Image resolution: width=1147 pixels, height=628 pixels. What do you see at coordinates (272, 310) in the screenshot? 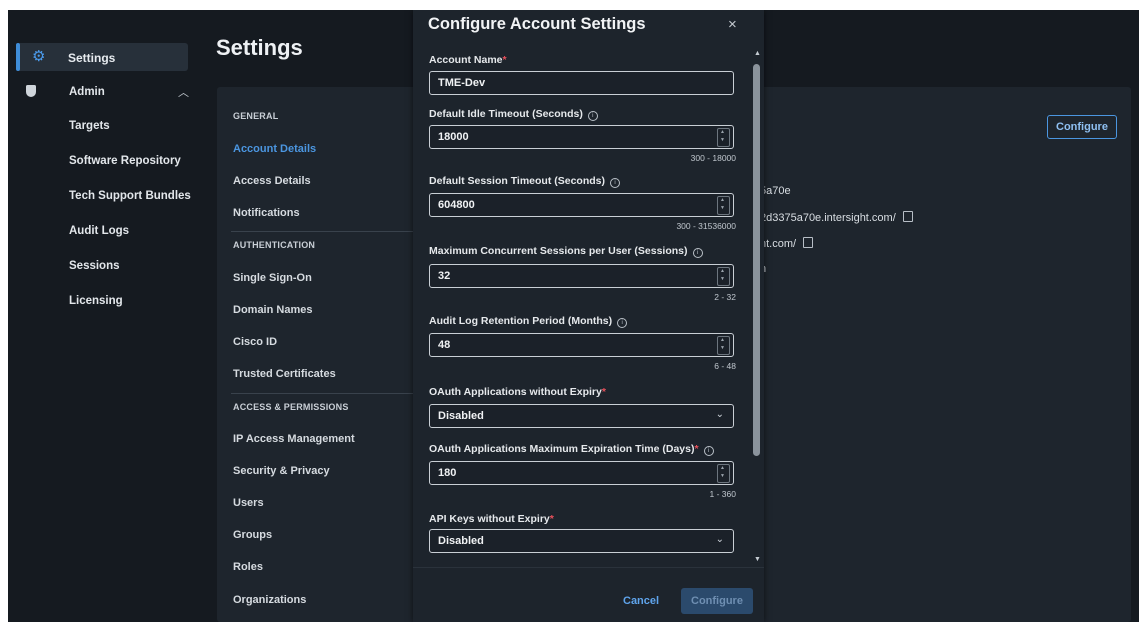
I see `subnav-domain-names: Domain Names` at bounding box center [272, 310].